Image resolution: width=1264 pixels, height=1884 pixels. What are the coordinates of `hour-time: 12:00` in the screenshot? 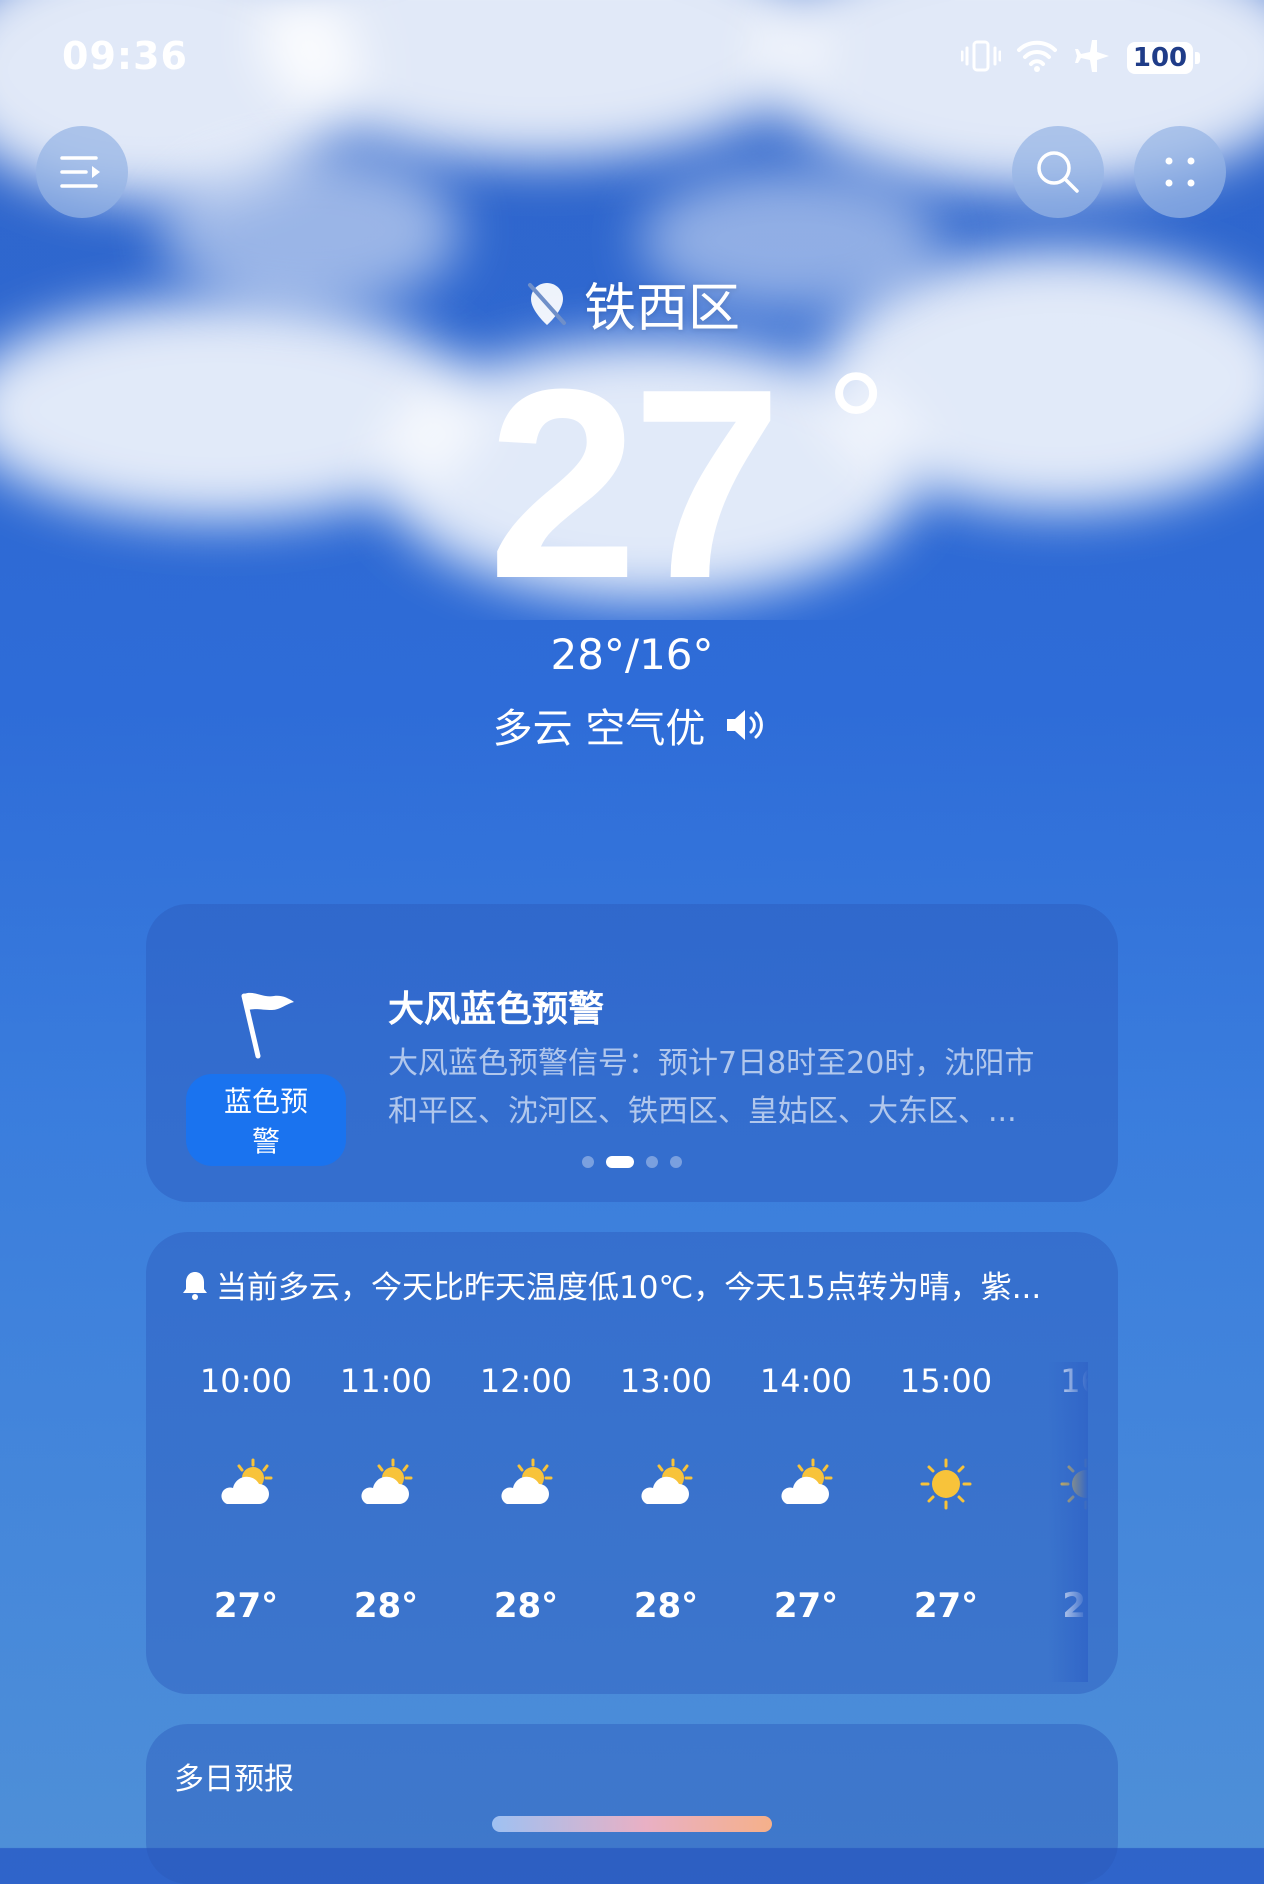 It's located at (526, 1381).